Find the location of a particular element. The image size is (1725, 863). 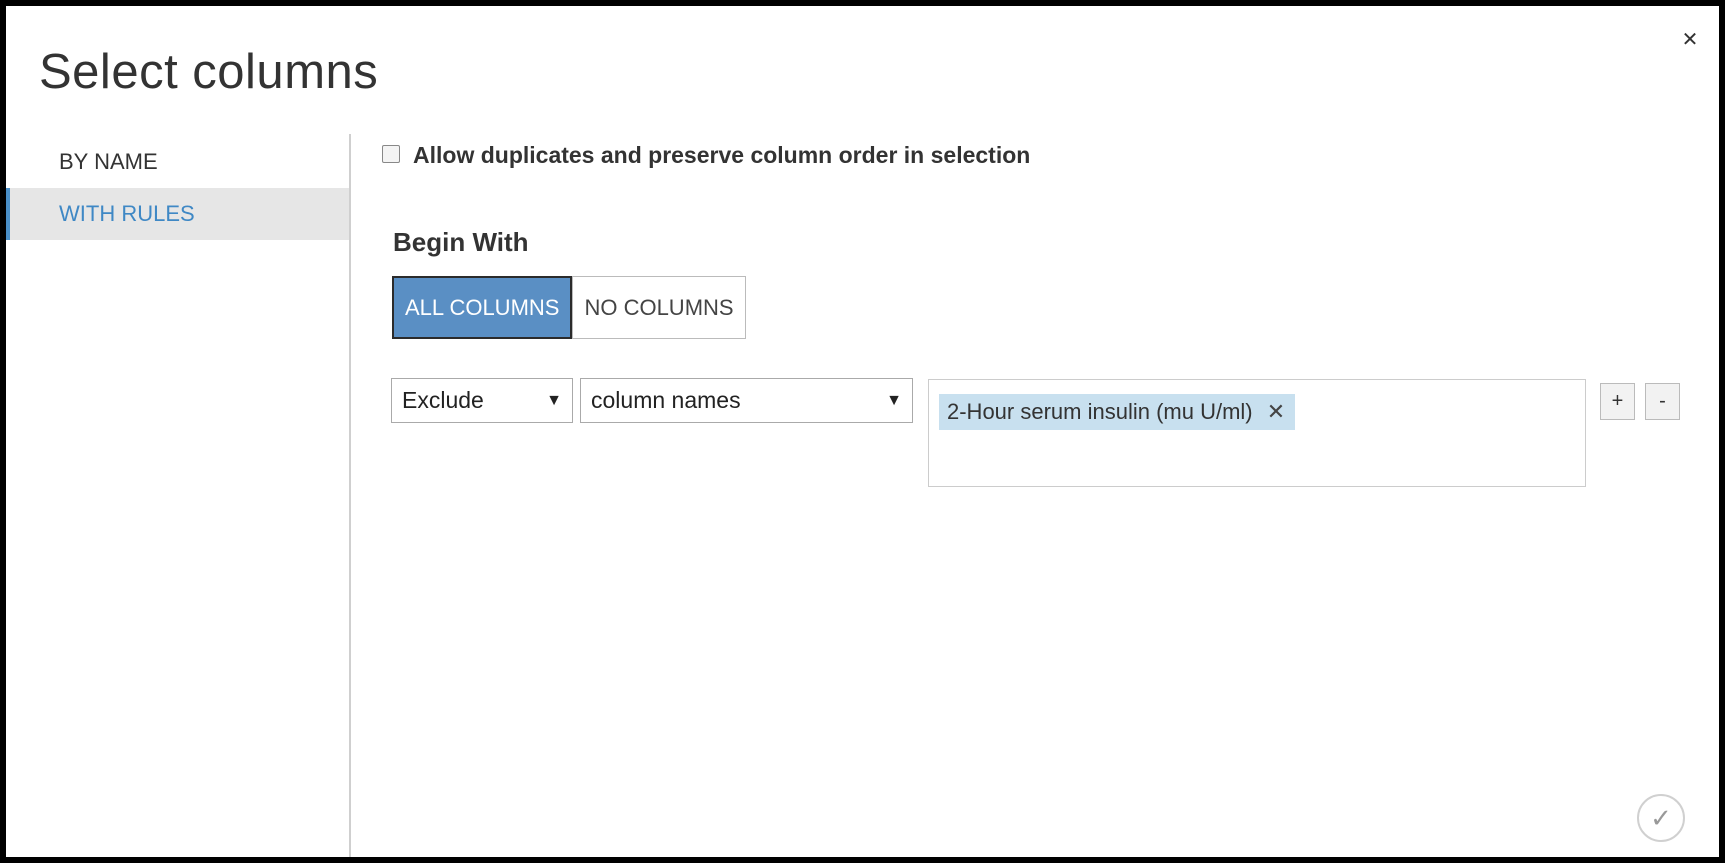

rule-type-select: column names ▼ is located at coordinates (746, 400).